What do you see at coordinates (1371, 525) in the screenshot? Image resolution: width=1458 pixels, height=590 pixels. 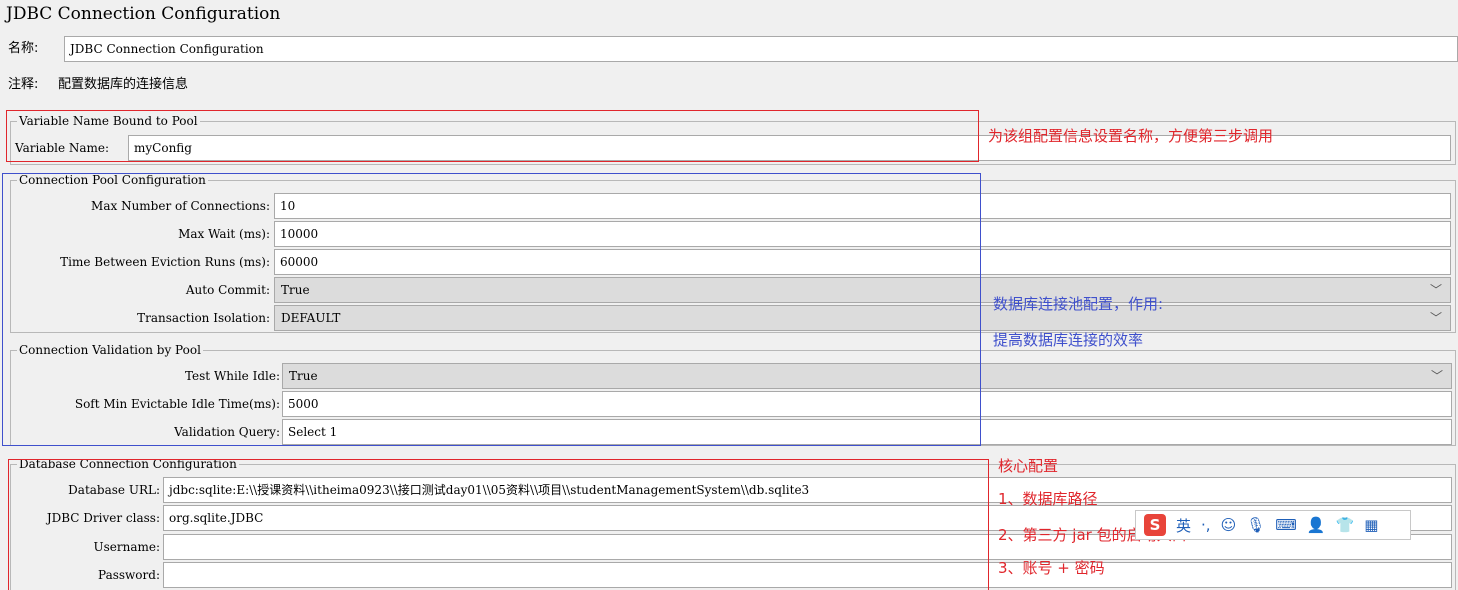 I see `toolbox-grid-icon: ▦` at bounding box center [1371, 525].